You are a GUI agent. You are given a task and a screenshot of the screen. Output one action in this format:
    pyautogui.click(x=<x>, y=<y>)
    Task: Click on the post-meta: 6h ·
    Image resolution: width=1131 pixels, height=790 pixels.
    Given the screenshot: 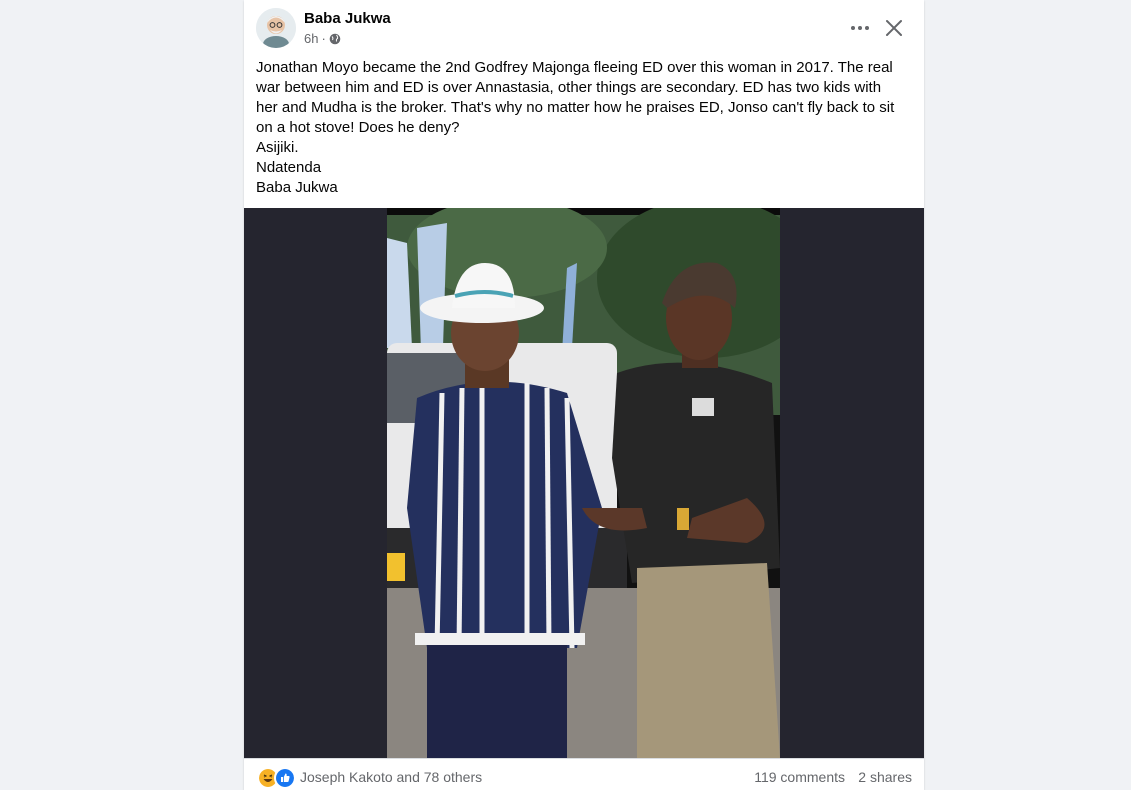 What is the action you would take?
    pyautogui.click(x=322, y=38)
    